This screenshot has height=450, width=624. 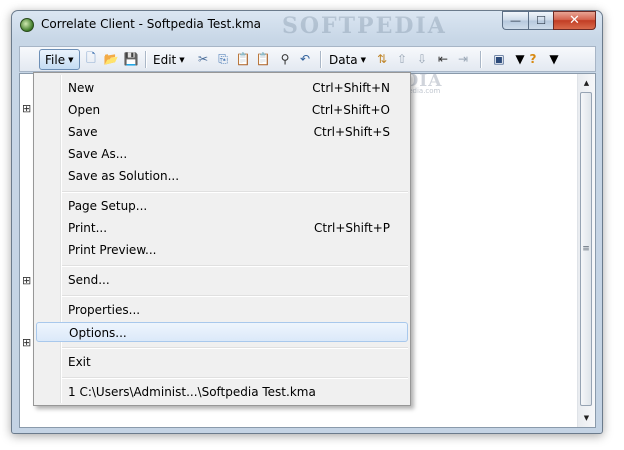 I want to click on minimize-icon: —, so click(x=515, y=20).